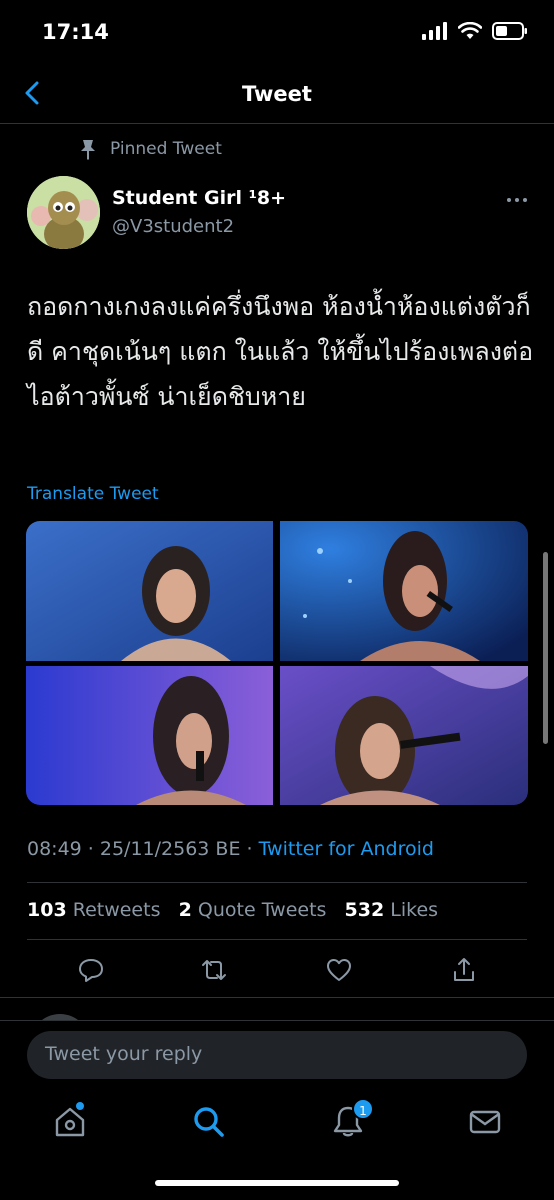  I want to click on search-icon, so click(209, 1122).